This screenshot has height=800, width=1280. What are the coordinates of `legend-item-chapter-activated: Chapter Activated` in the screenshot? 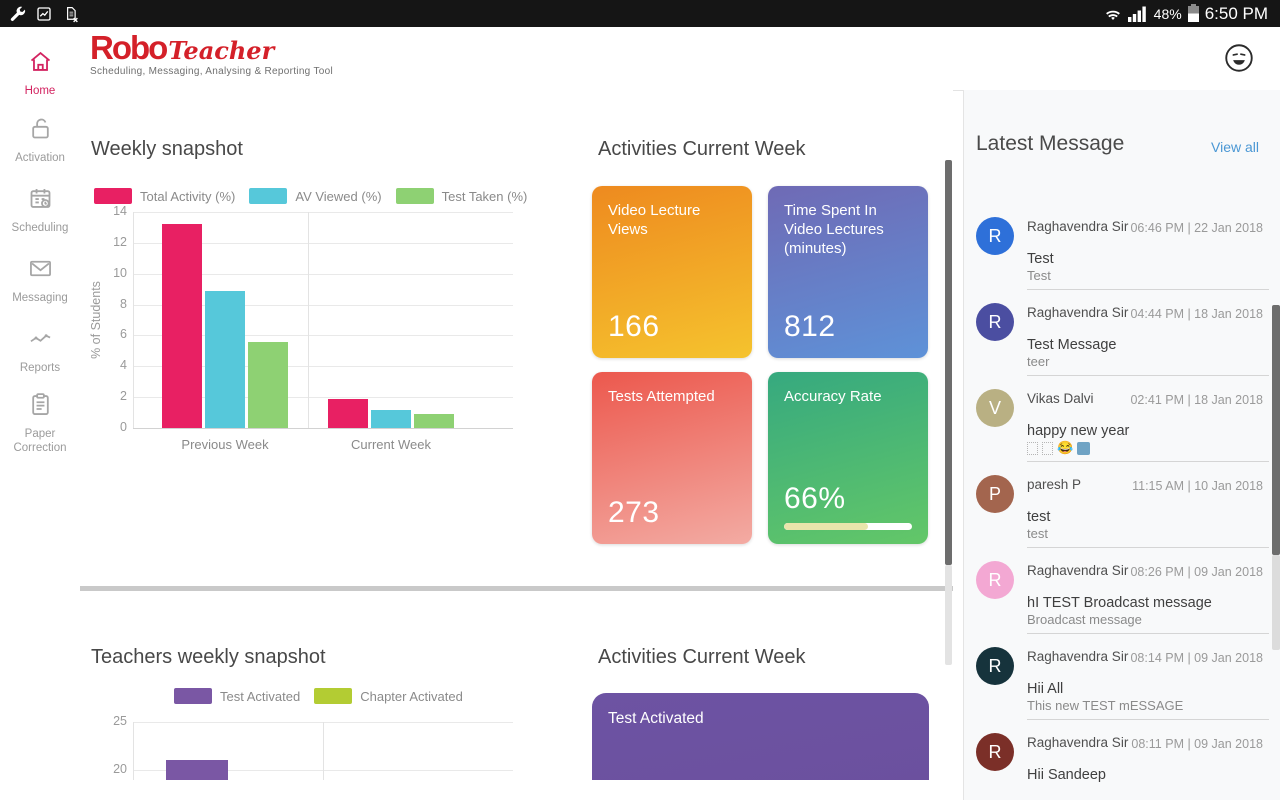 It's located at (388, 696).